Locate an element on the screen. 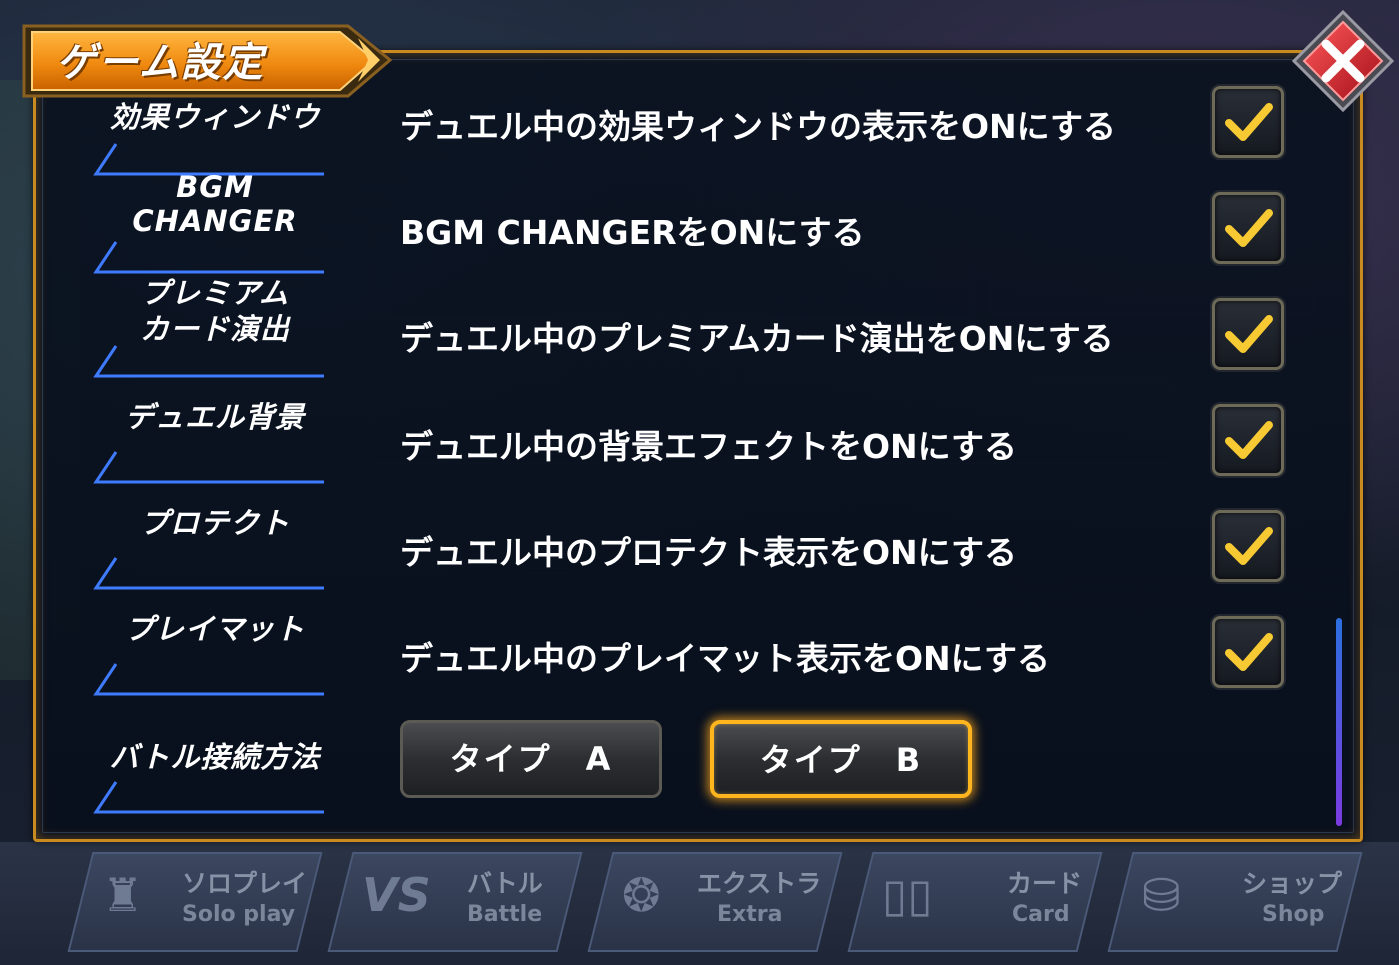 This screenshot has height=965, width=1399. nav-label: エクストラ is located at coordinates (759, 883).